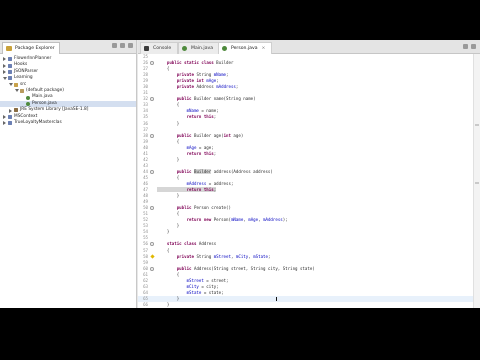 This screenshot has height=360, width=480. Describe the element at coordinates (68, 47) in the screenshot. I see `package-explorer-tabbar: Package Explorer` at that location.